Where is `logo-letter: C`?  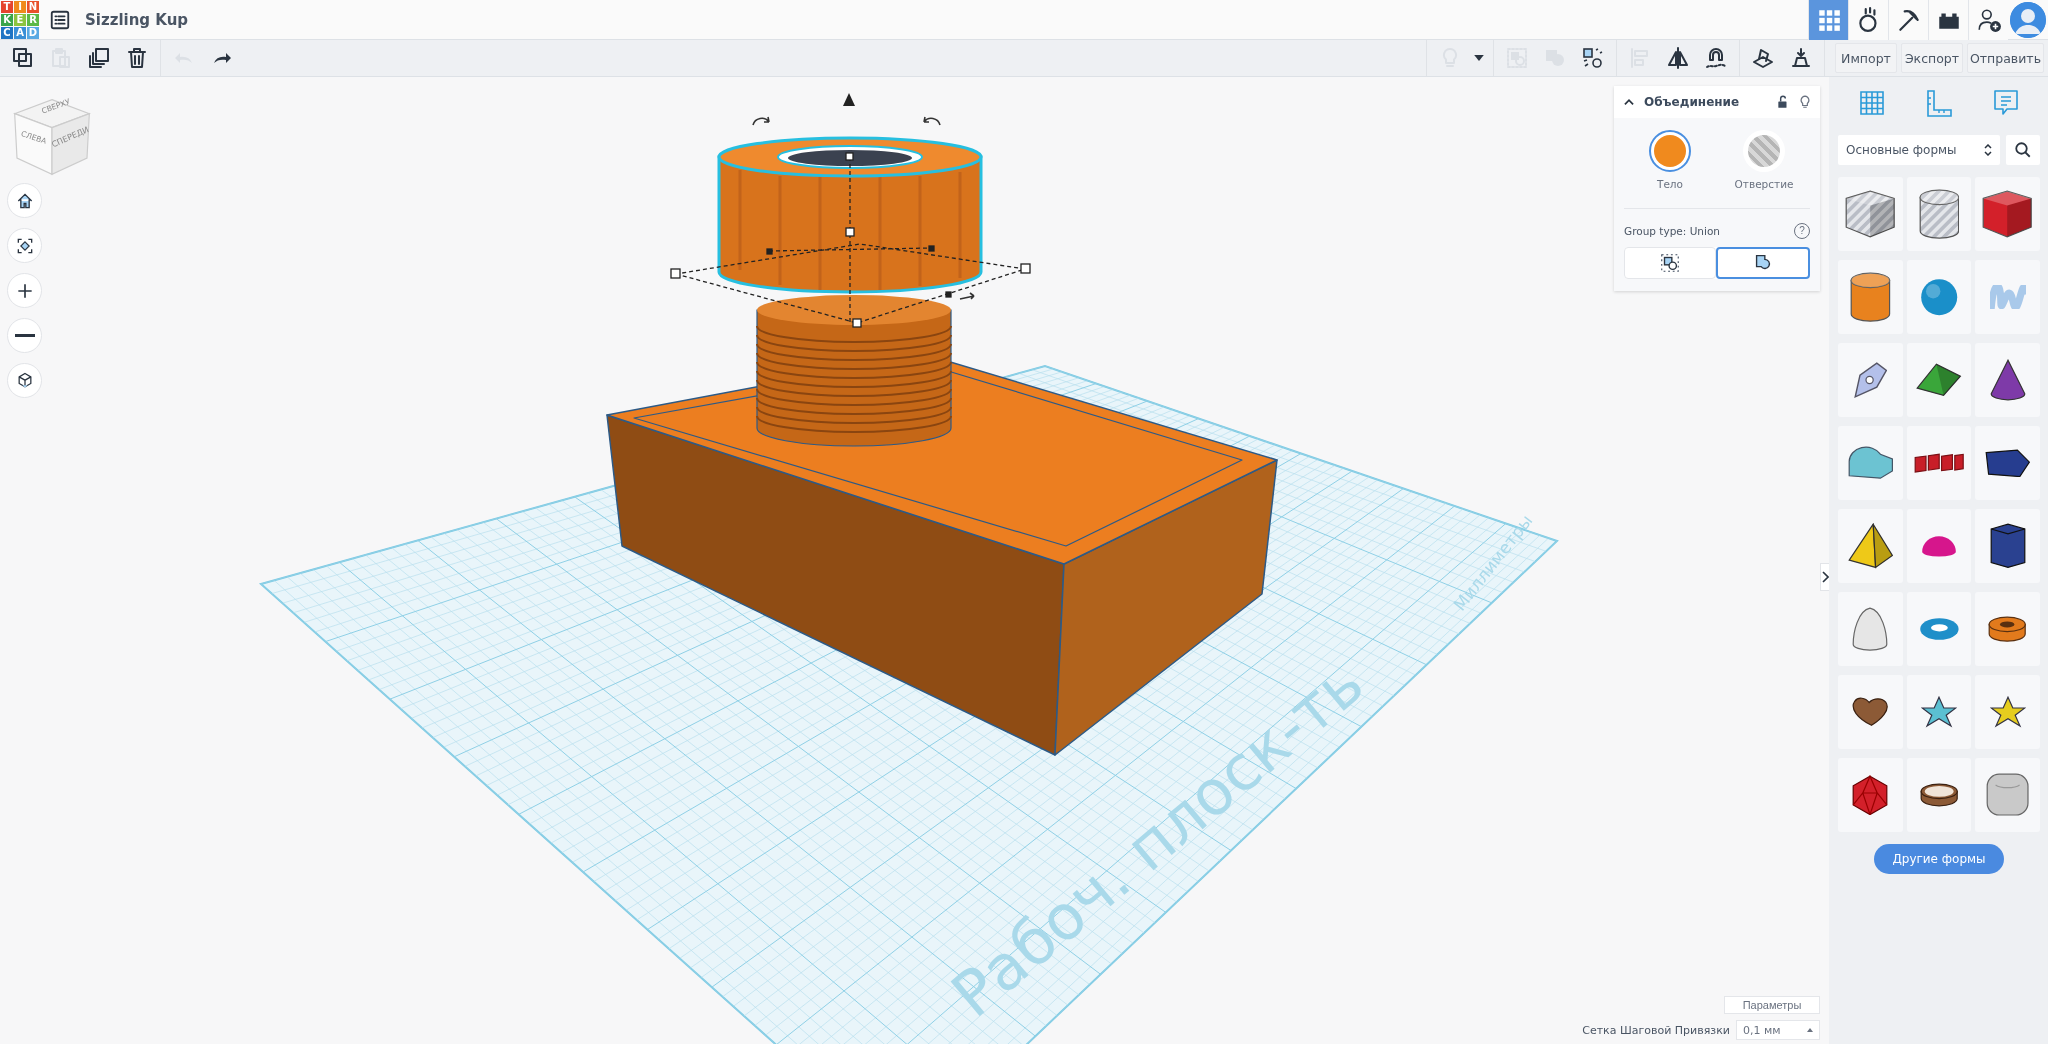 logo-letter: C is located at coordinates (7, 32).